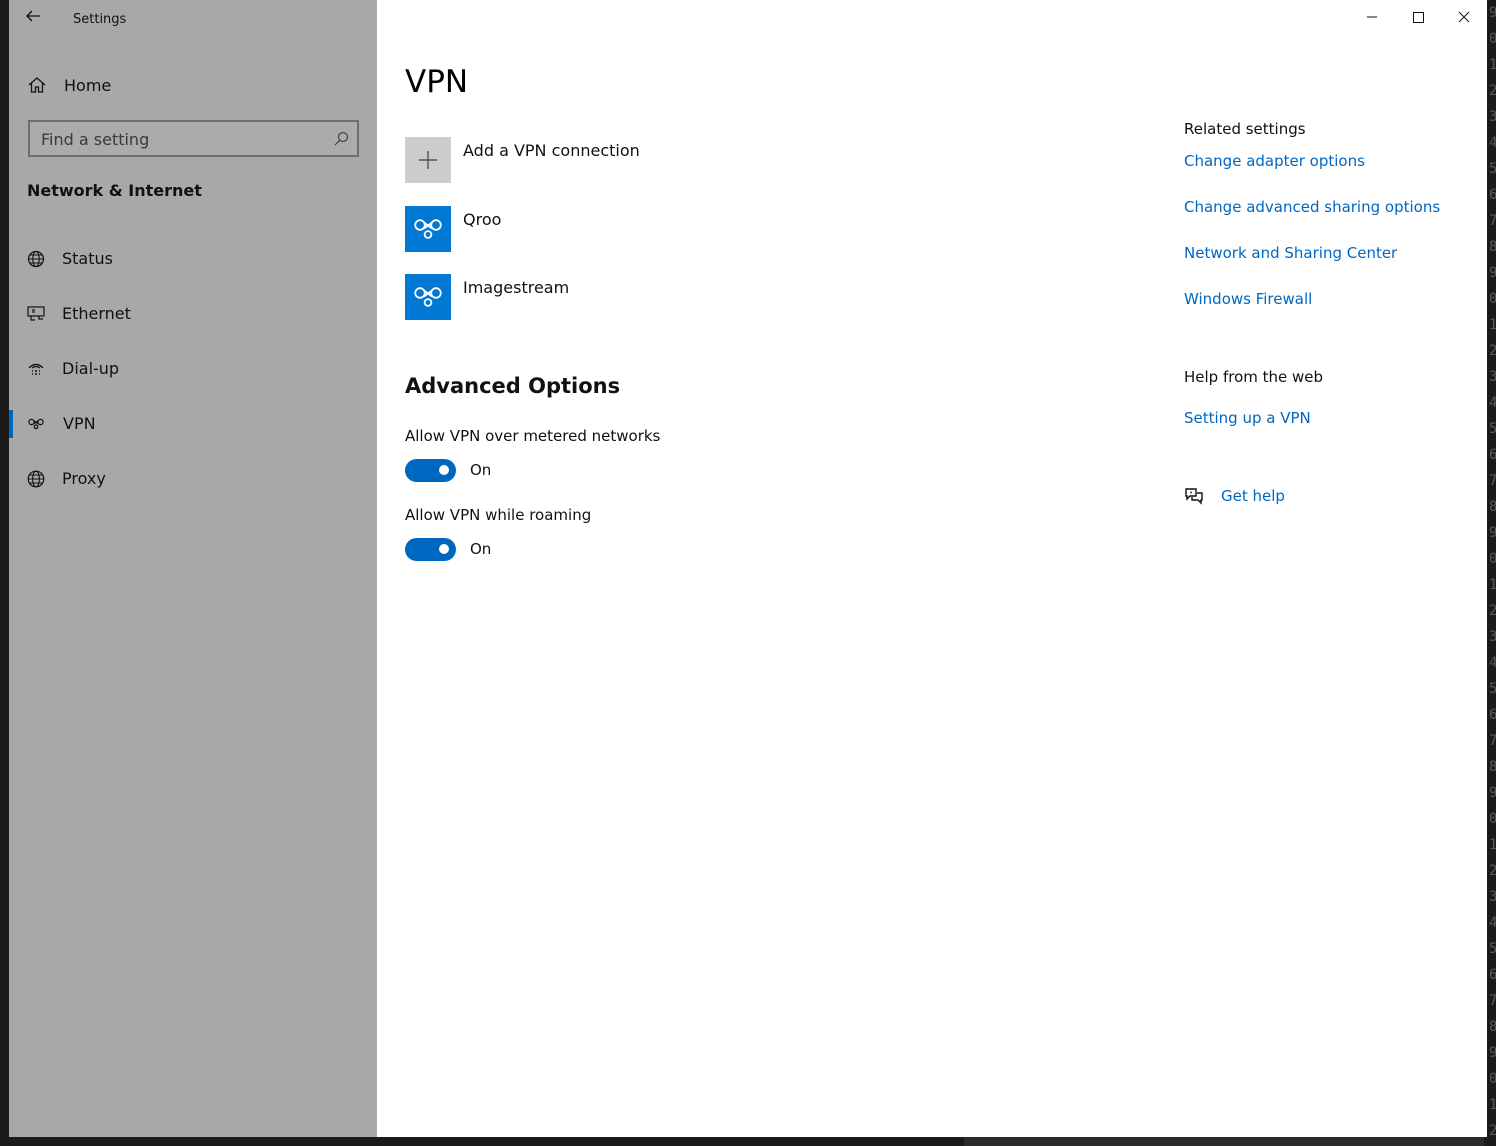 Image resolution: width=1496 pixels, height=1146 pixels. I want to click on back-button, so click(33, 16).